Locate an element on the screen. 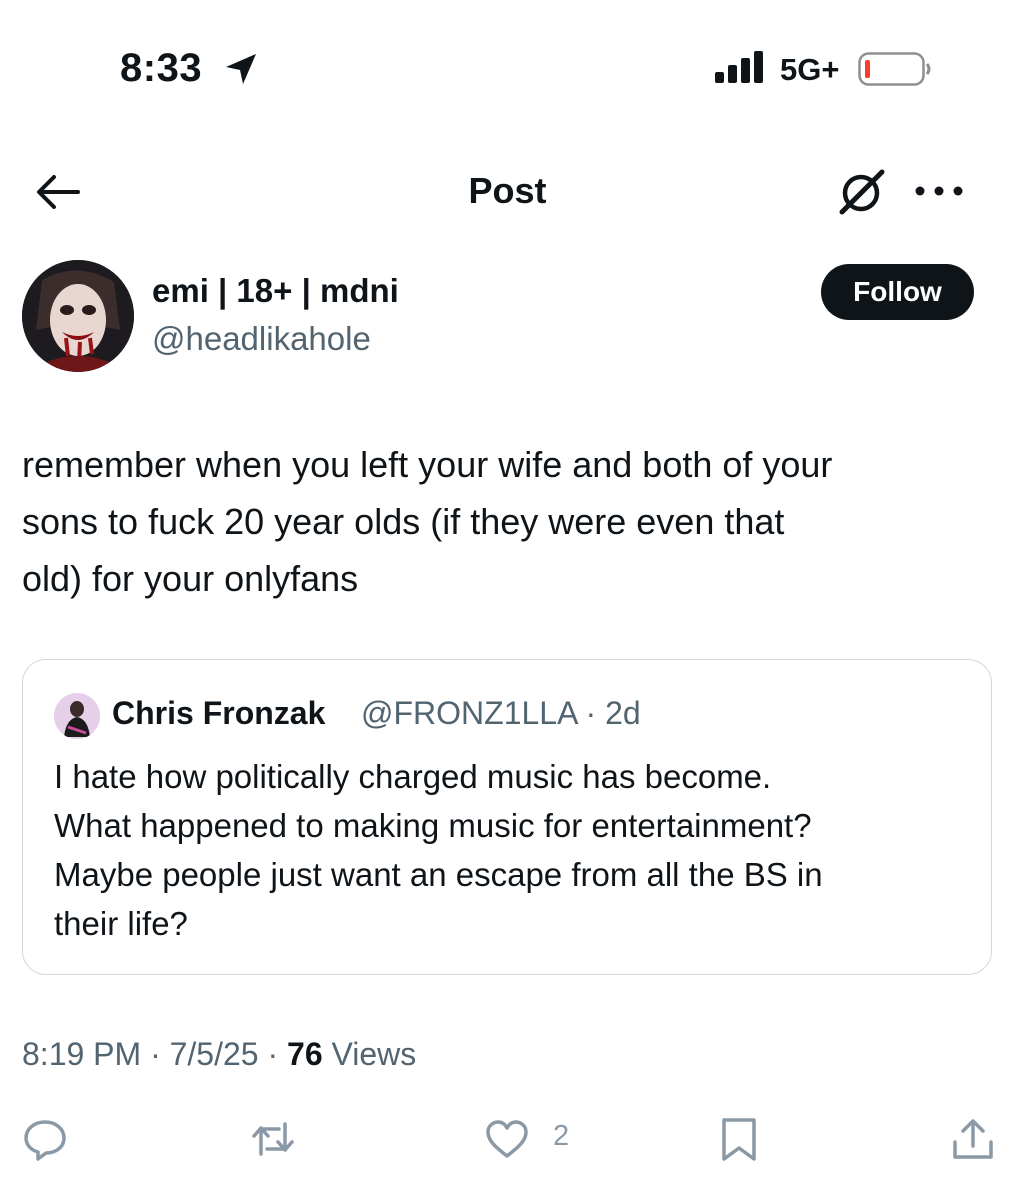 This screenshot has height=1200, width=1015. like-icon is located at coordinates (507, 1139).